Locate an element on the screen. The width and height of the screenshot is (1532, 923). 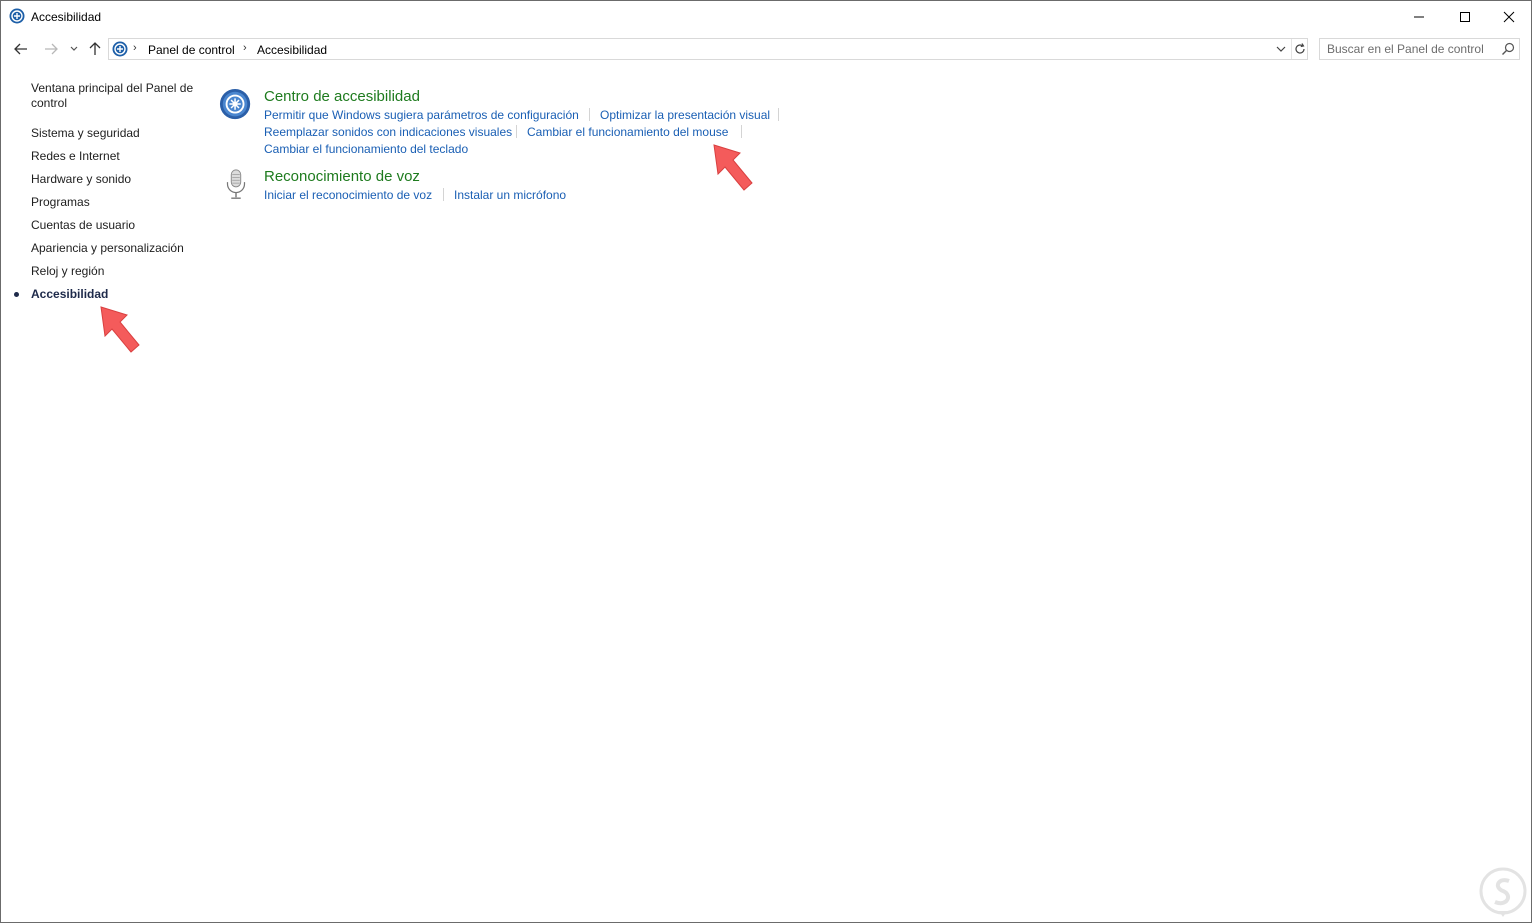
link-start-speech-recognition: Iniciar el reconocimiento de voz is located at coordinates (348, 195).